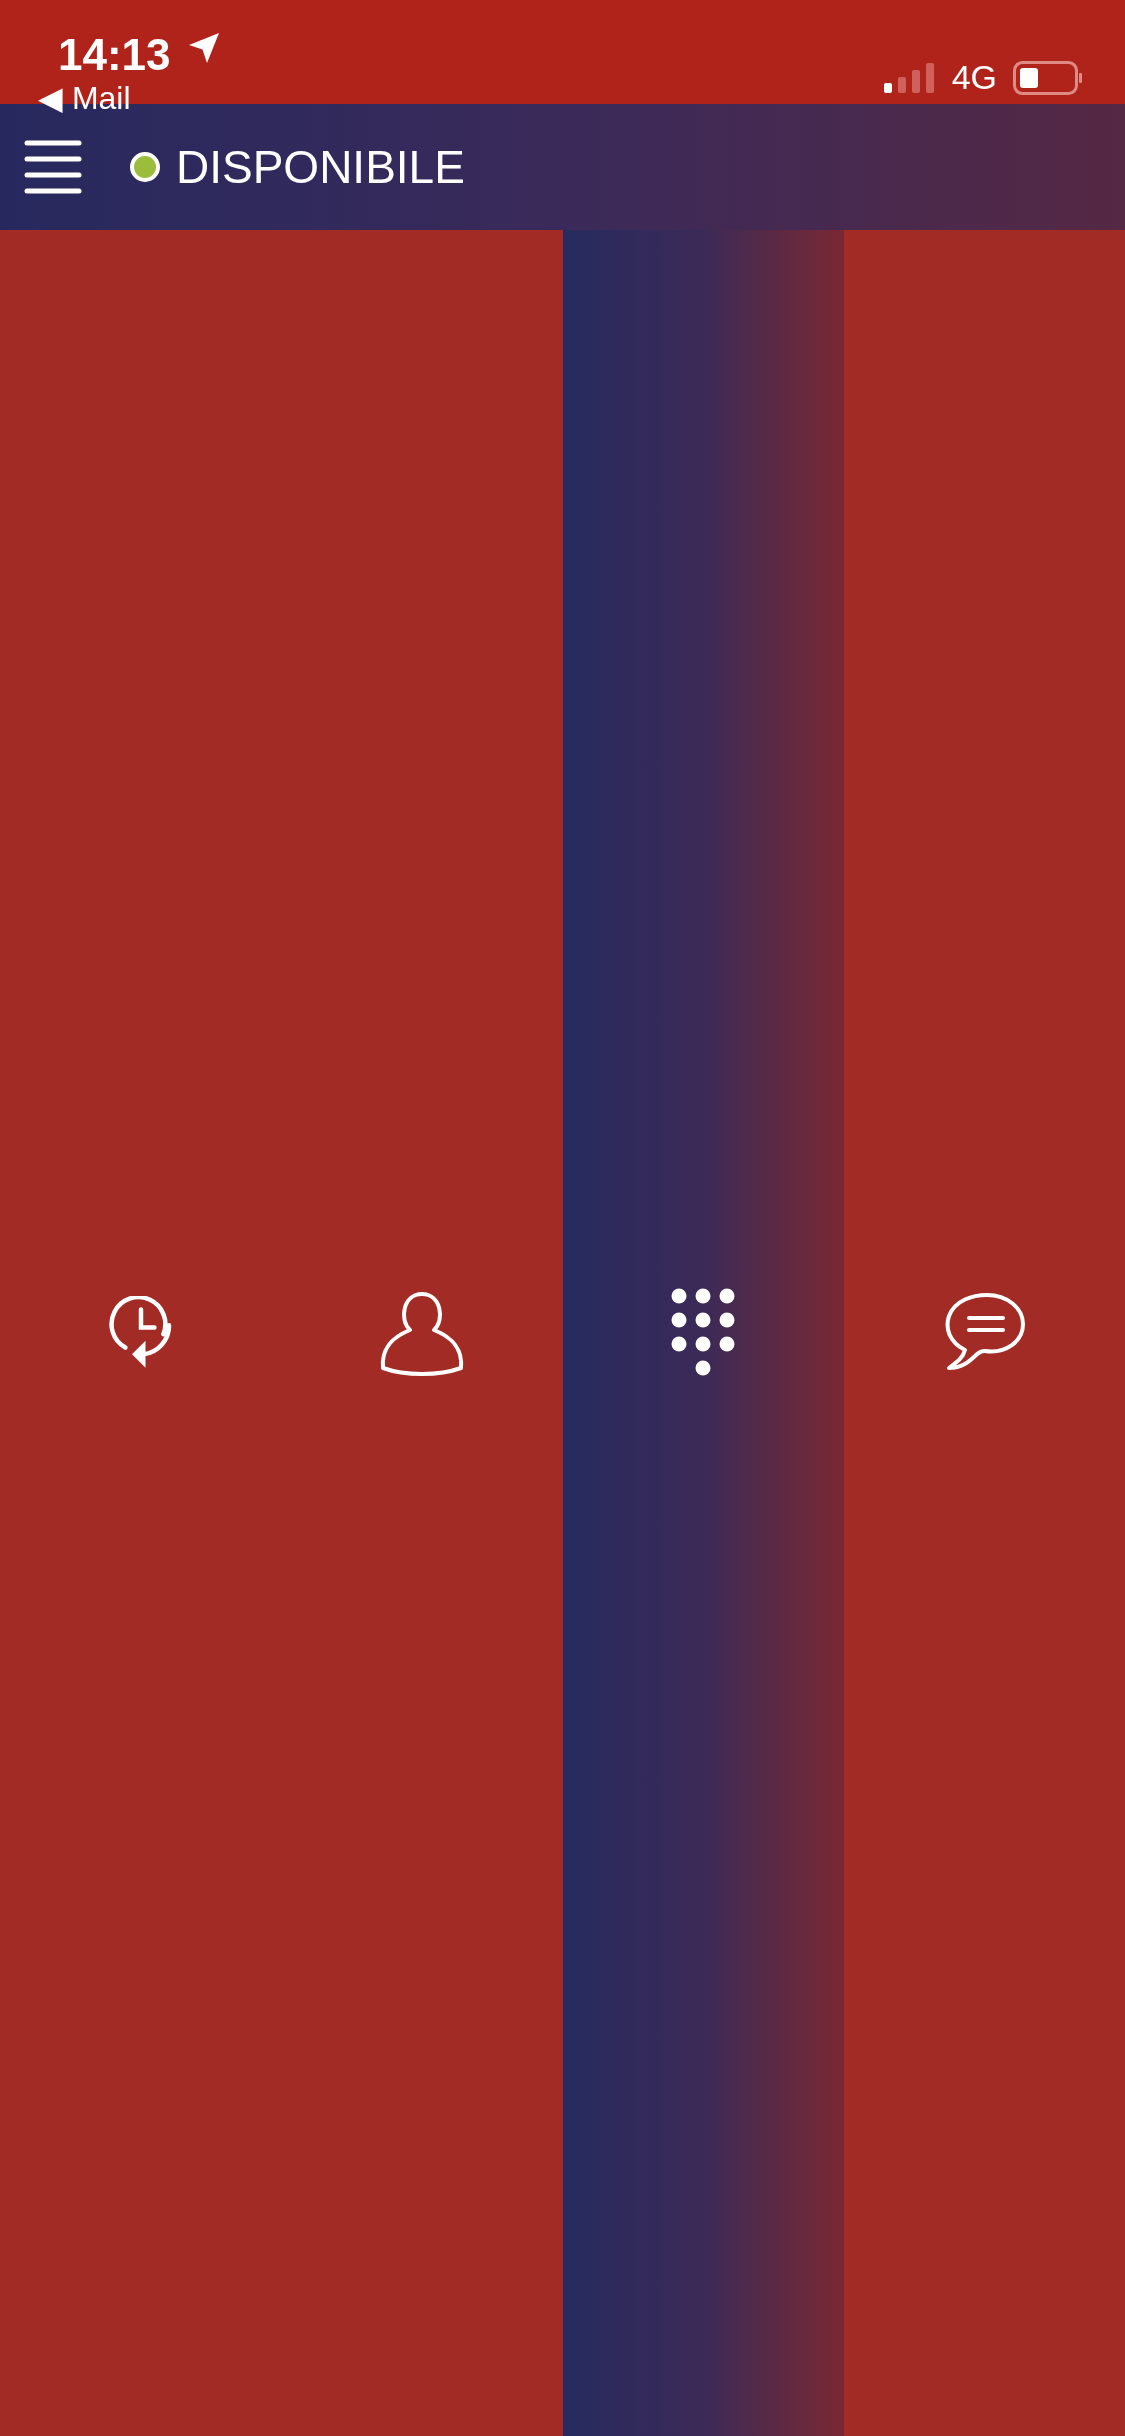  I want to click on signal-icon, so click(909, 77).